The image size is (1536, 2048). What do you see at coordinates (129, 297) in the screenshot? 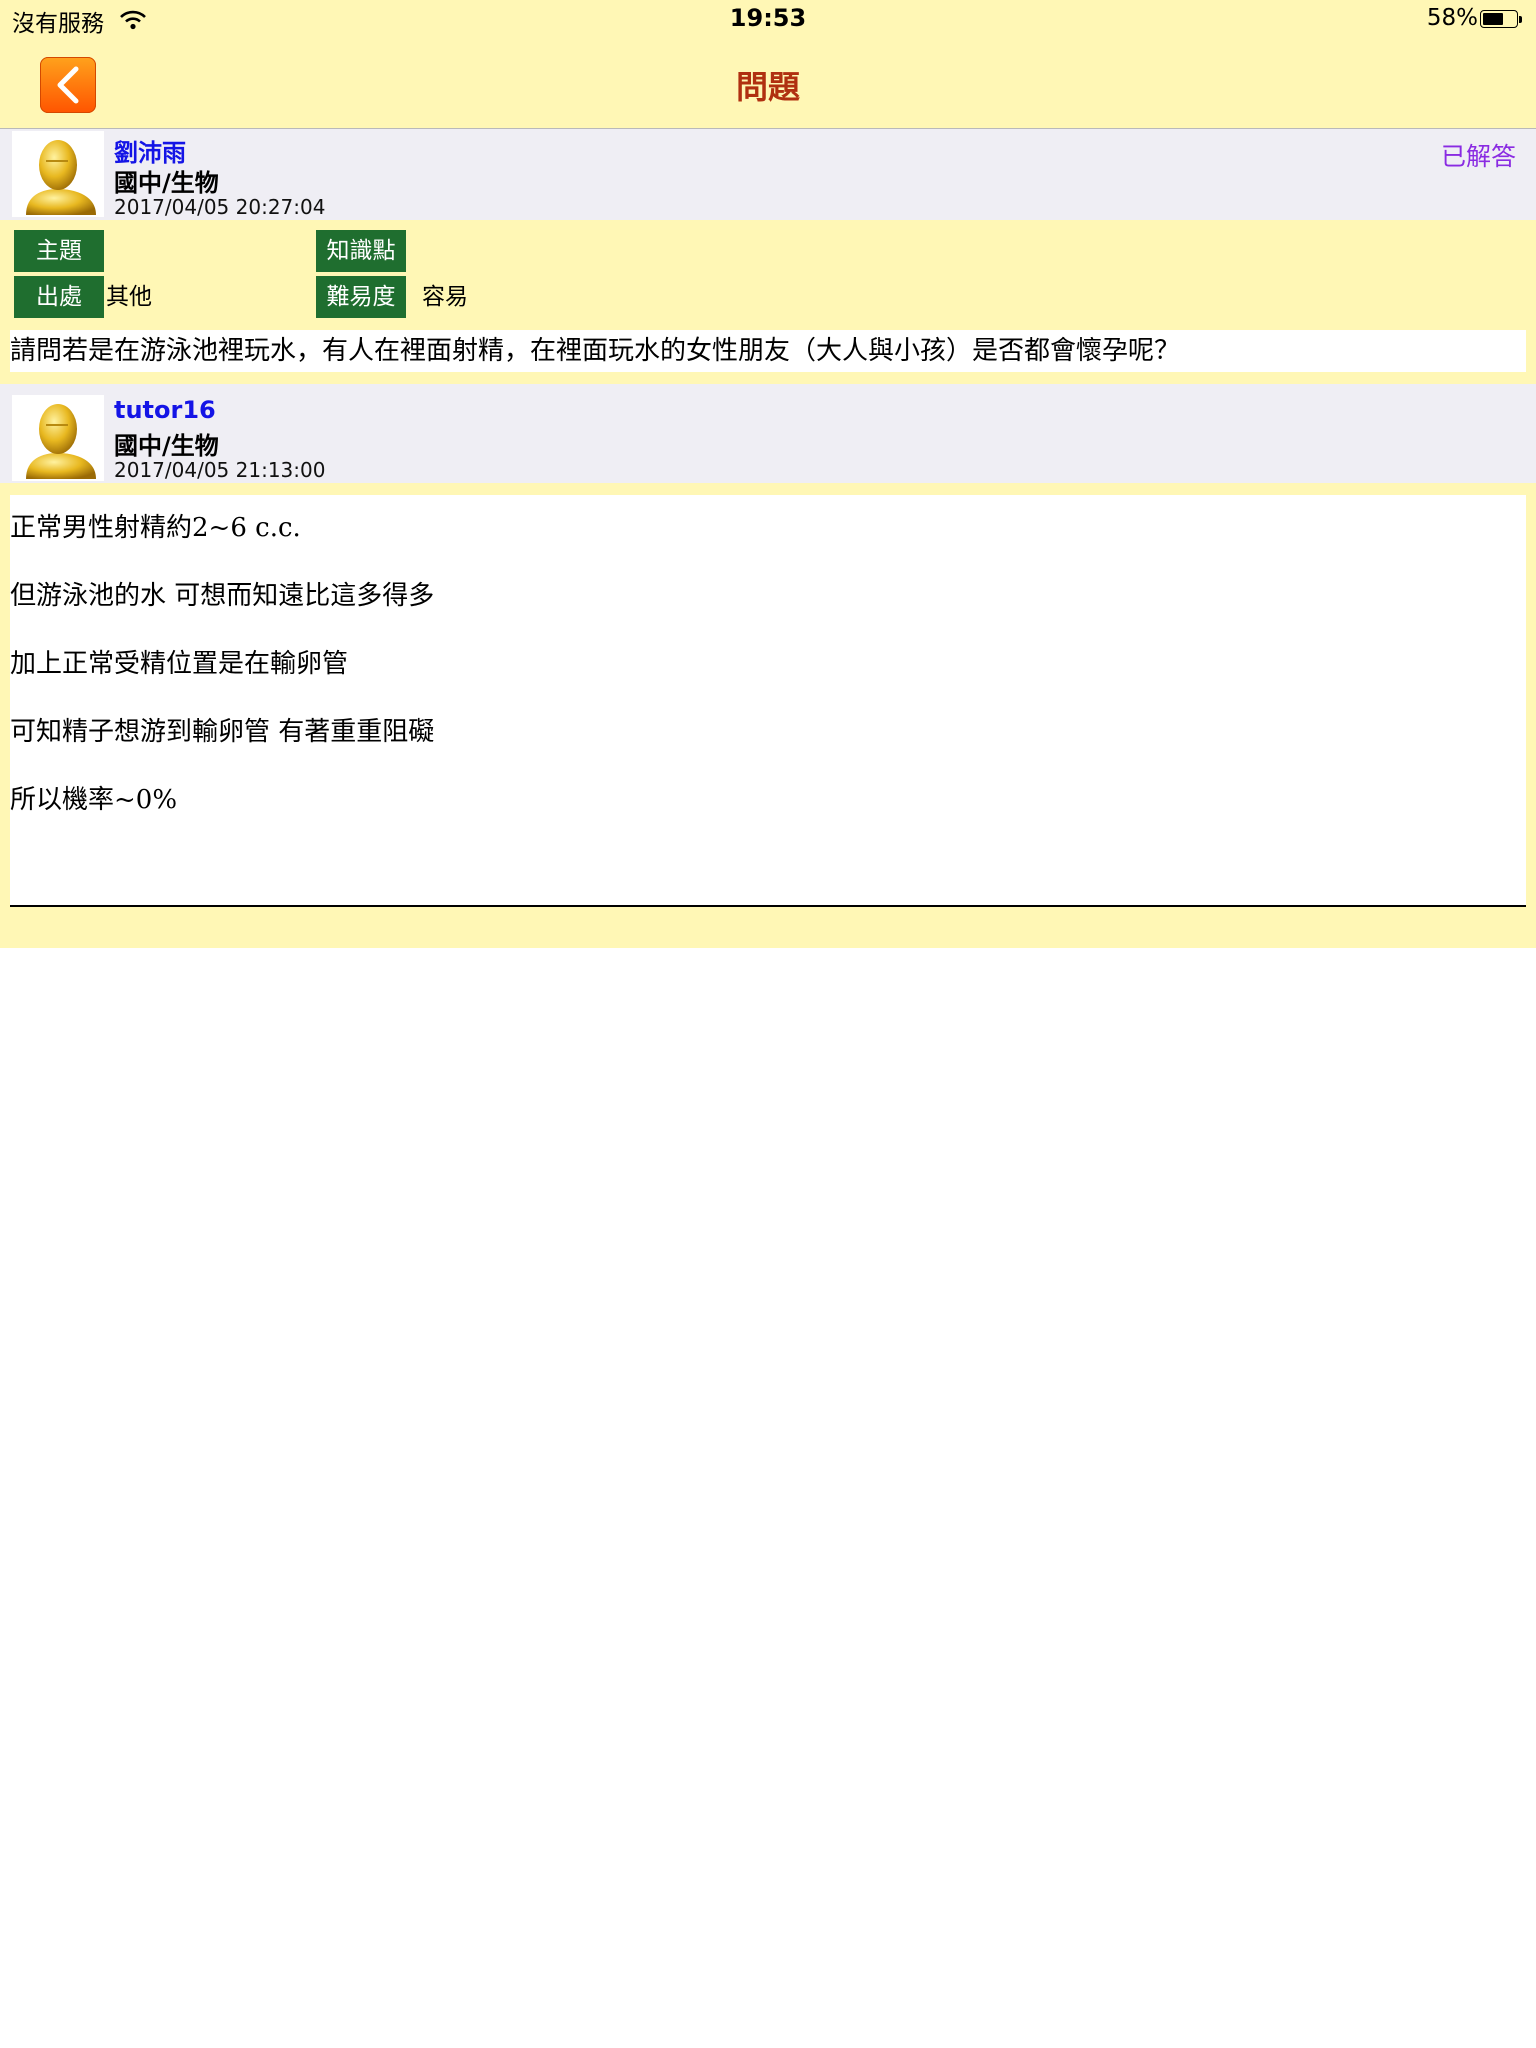
I see `tag-source-value: 其他` at bounding box center [129, 297].